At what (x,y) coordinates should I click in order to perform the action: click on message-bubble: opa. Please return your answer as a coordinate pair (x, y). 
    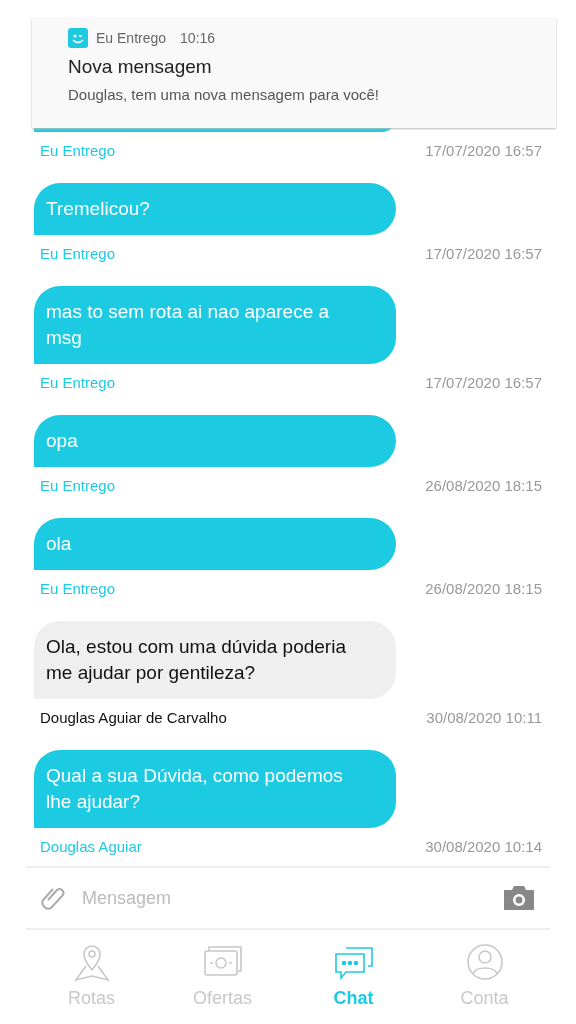
    Looking at the image, I should click on (215, 441).